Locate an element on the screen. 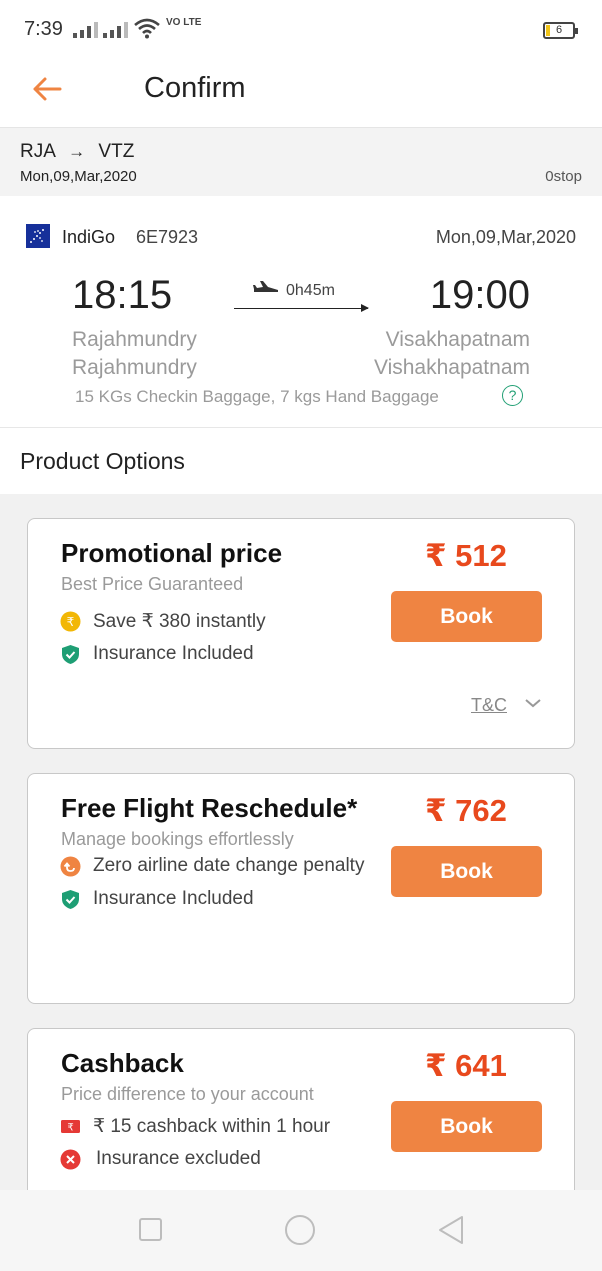 The width and height of the screenshot is (602, 1271). product-options-title: Product Options is located at coordinates (102, 461).